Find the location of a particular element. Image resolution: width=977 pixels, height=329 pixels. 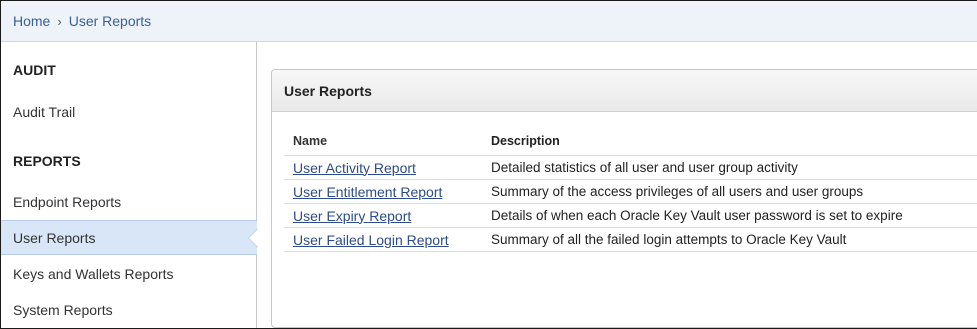

column-header-name: Name is located at coordinates (310, 141).